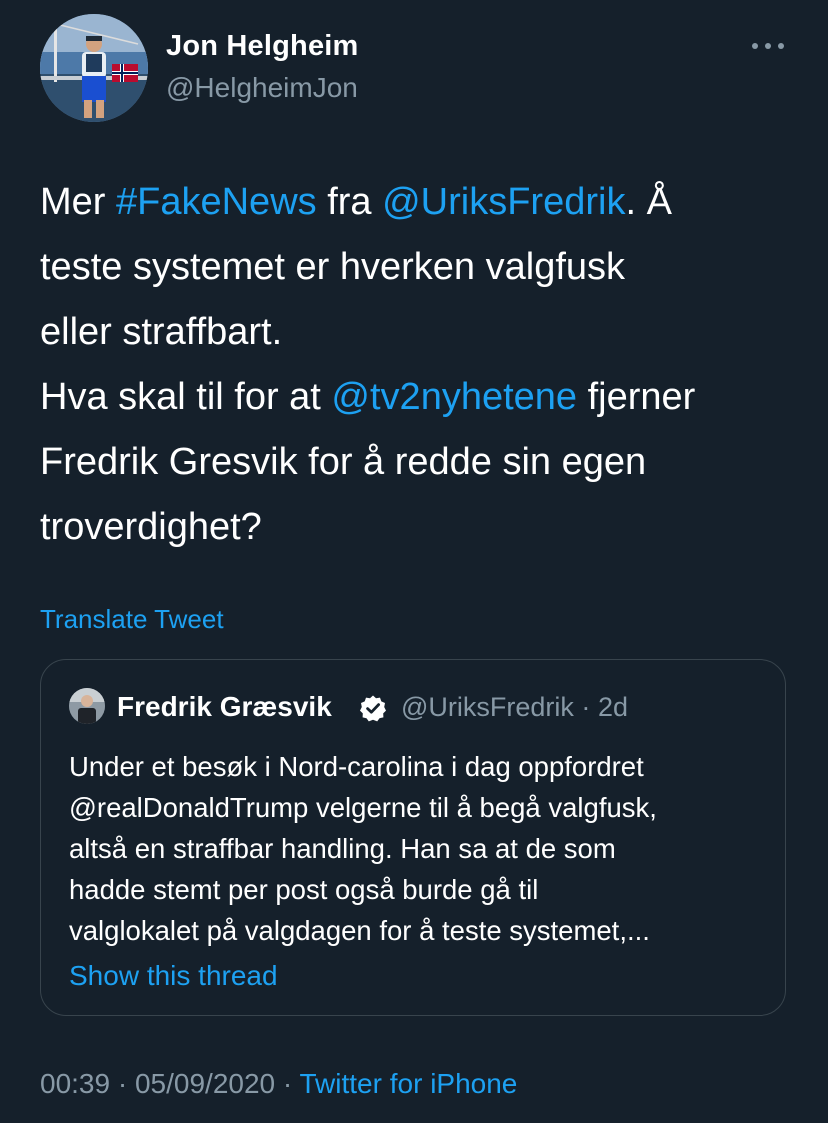 The image size is (828, 1123). I want to click on quoted-author-avatar, so click(87, 706).